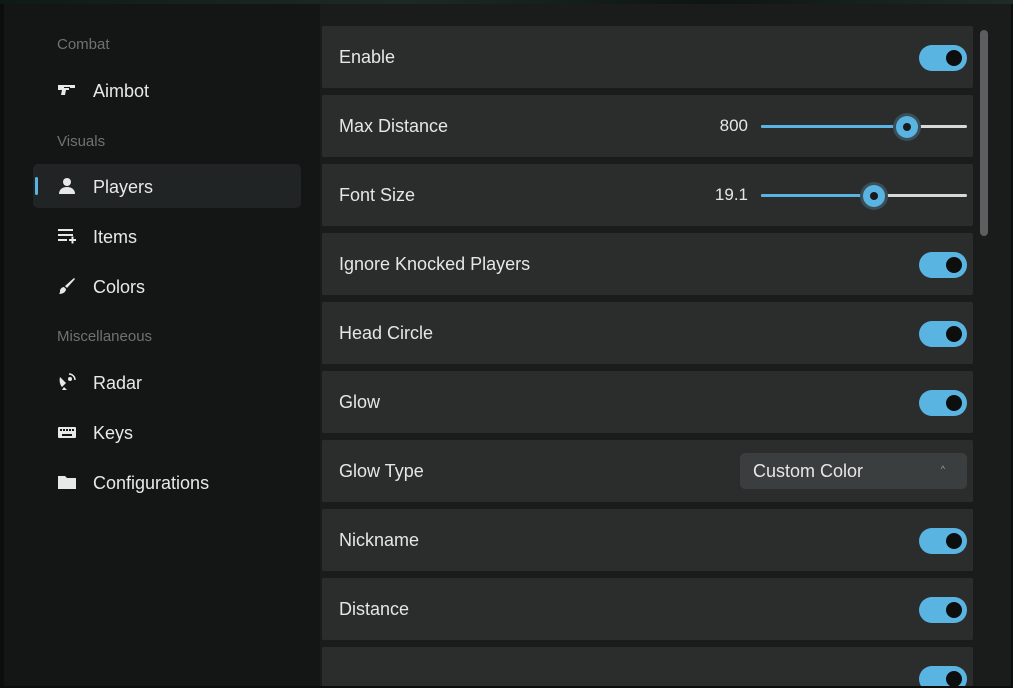  I want to click on list-add-icon, so click(67, 236).